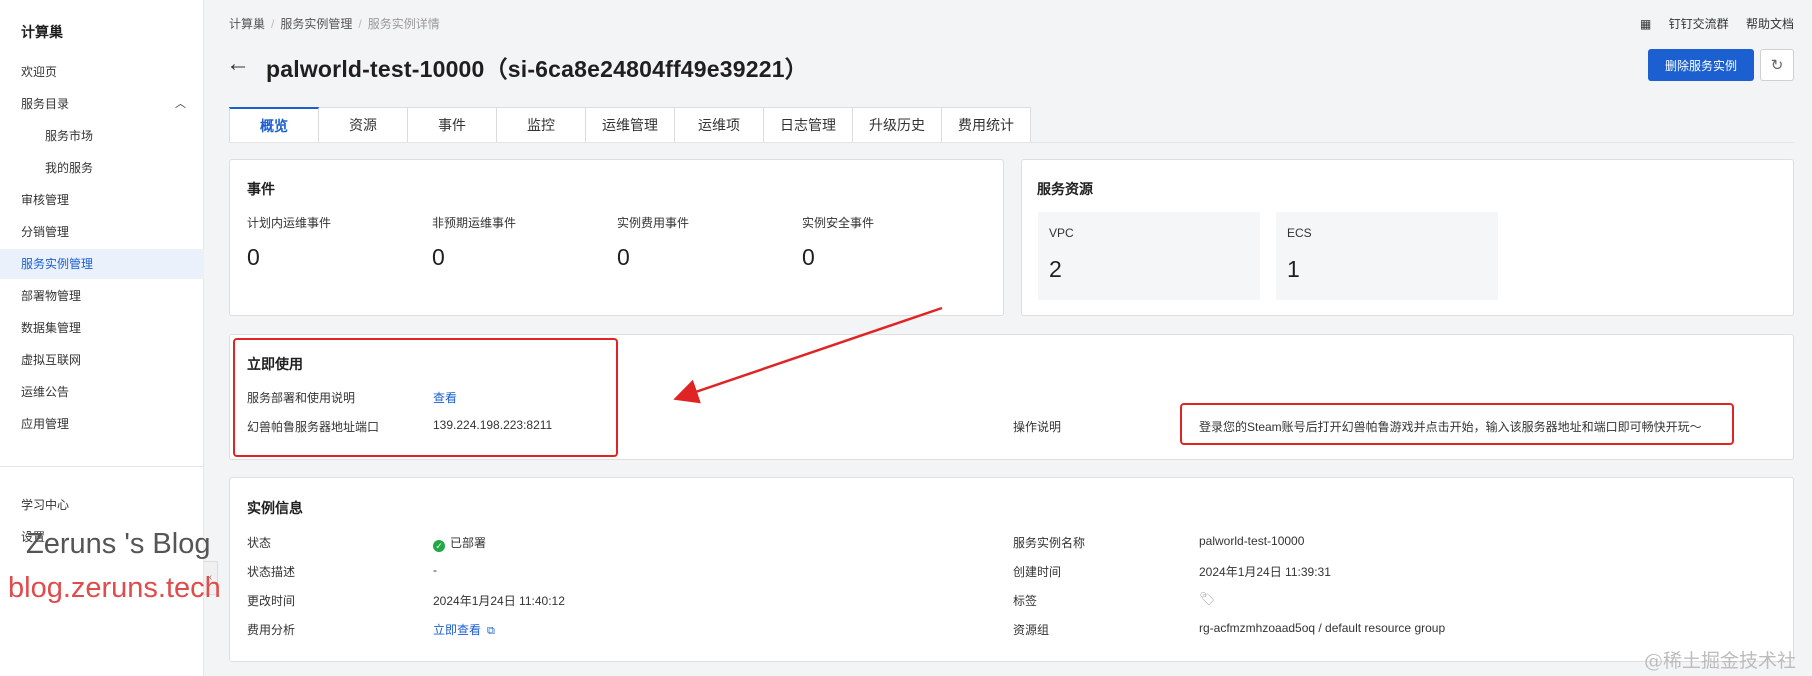 The height and width of the screenshot is (676, 1812). I want to click on tab-overview: 概览, so click(274, 125).